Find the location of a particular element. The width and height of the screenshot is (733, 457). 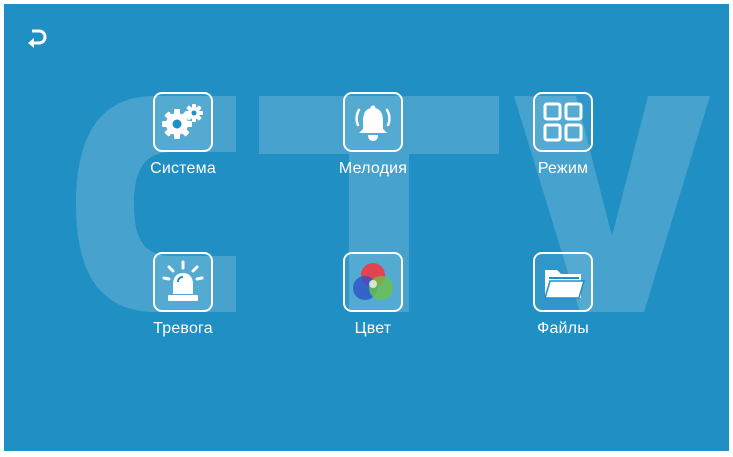

color-icon is located at coordinates (373, 282).